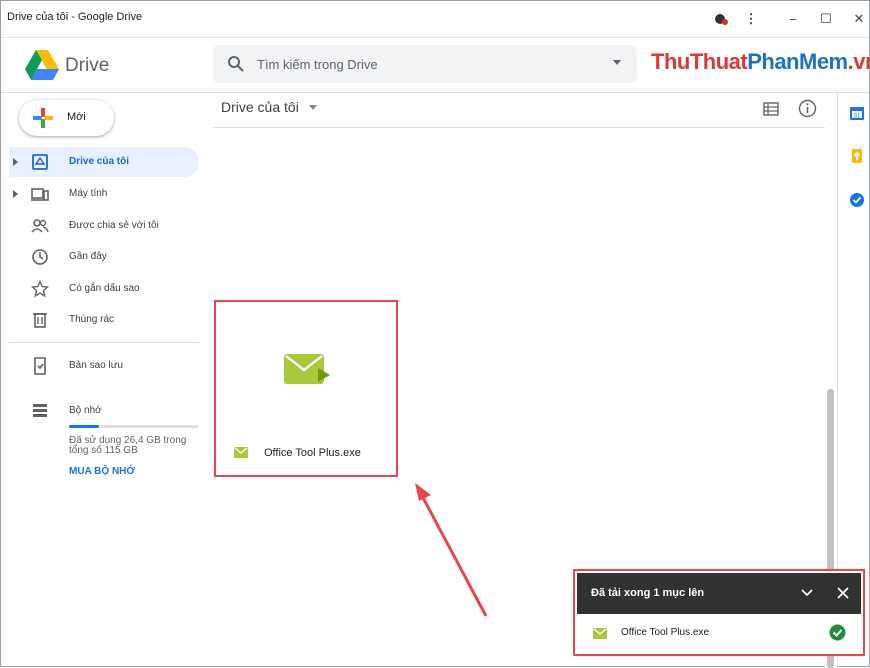 Image resolution: width=870 pixels, height=668 pixels. I want to click on breadcrumb: Drive của tôi, so click(260, 107).